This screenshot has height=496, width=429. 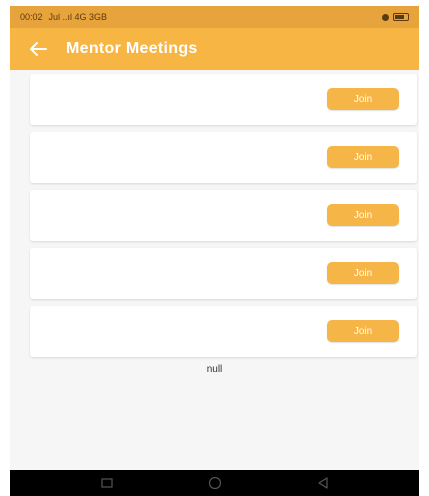 What do you see at coordinates (401, 17) in the screenshot?
I see `battery-icon` at bounding box center [401, 17].